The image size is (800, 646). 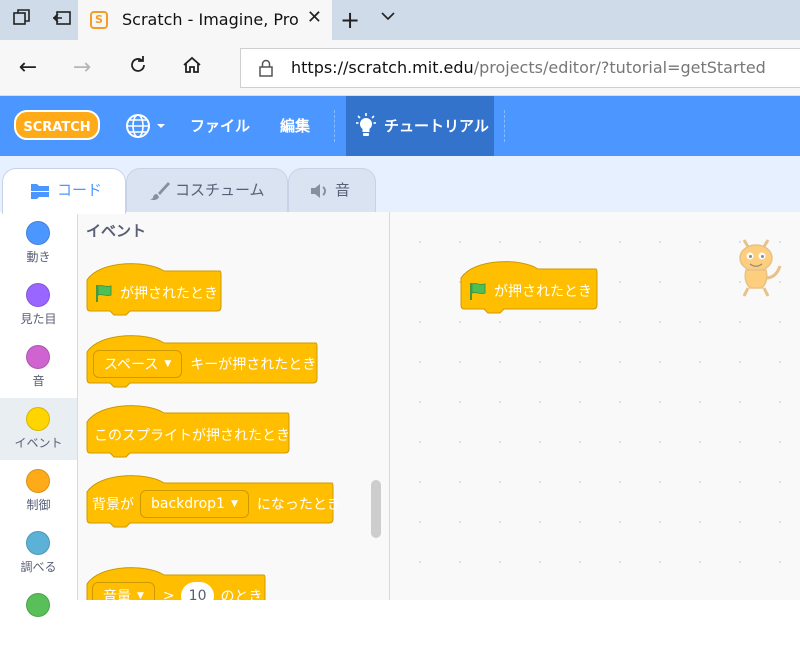 I want to click on loudness-value-input: 10, so click(x=197, y=591).